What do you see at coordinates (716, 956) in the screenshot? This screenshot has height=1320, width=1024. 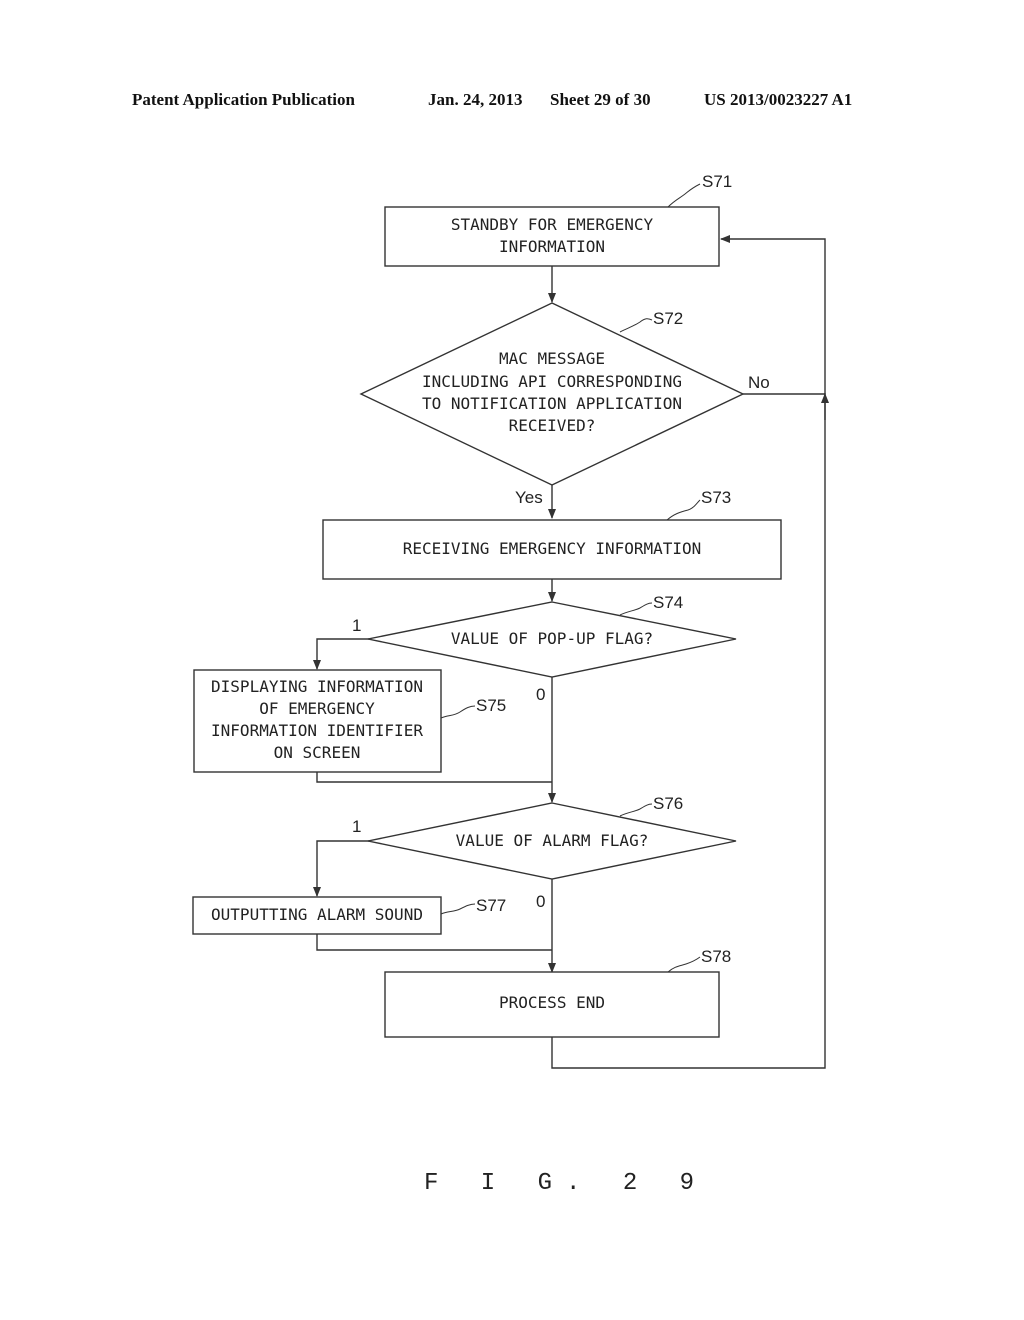 I see `step-id: S78` at bounding box center [716, 956].